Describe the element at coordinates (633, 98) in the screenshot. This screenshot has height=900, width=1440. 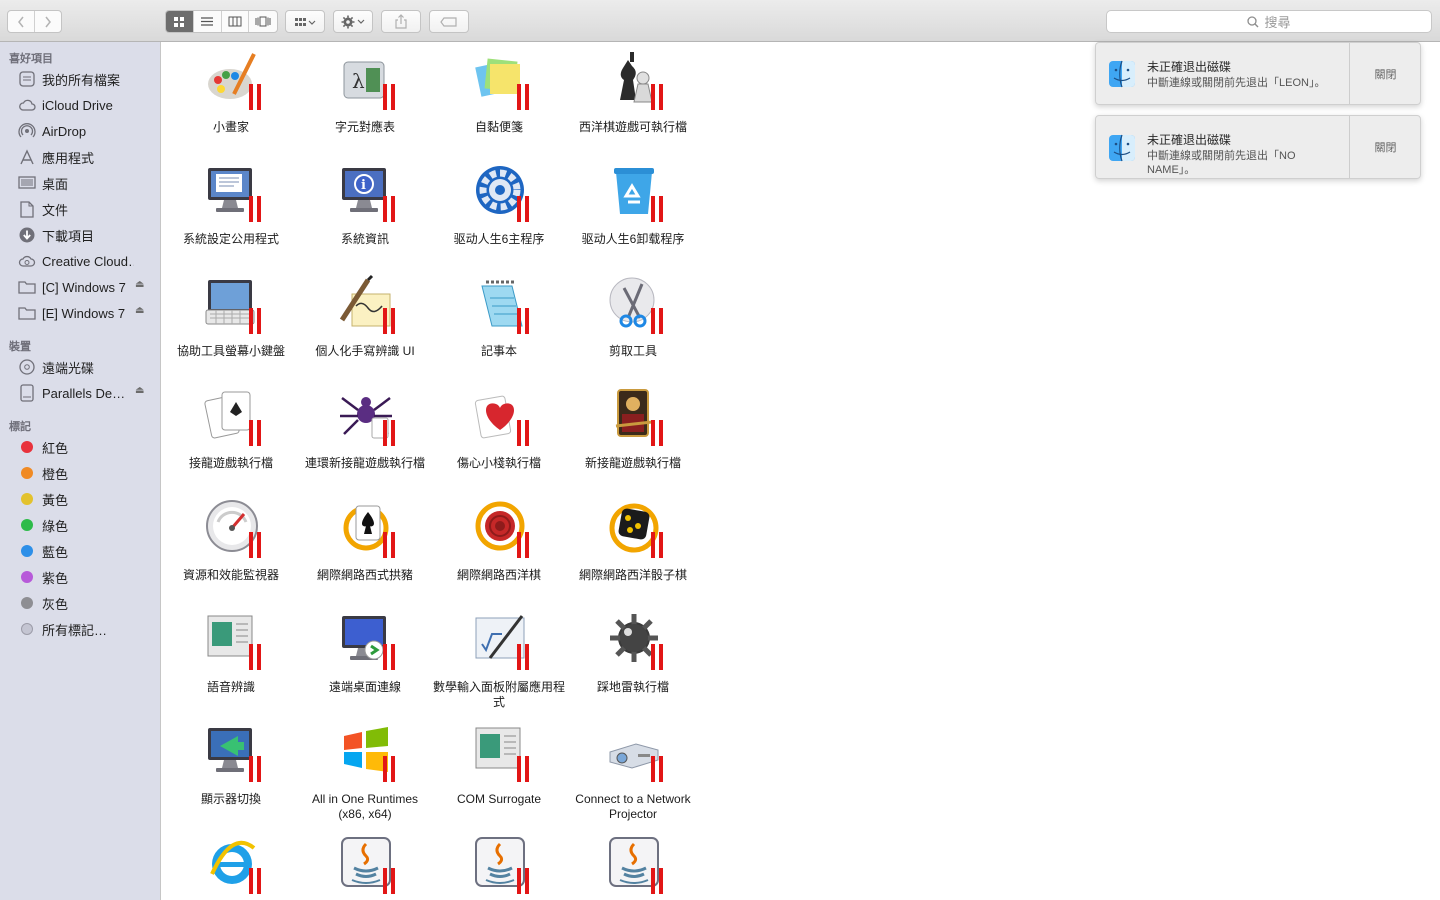
I see `file-item: 西洋棋遊戲可執行檔` at that location.